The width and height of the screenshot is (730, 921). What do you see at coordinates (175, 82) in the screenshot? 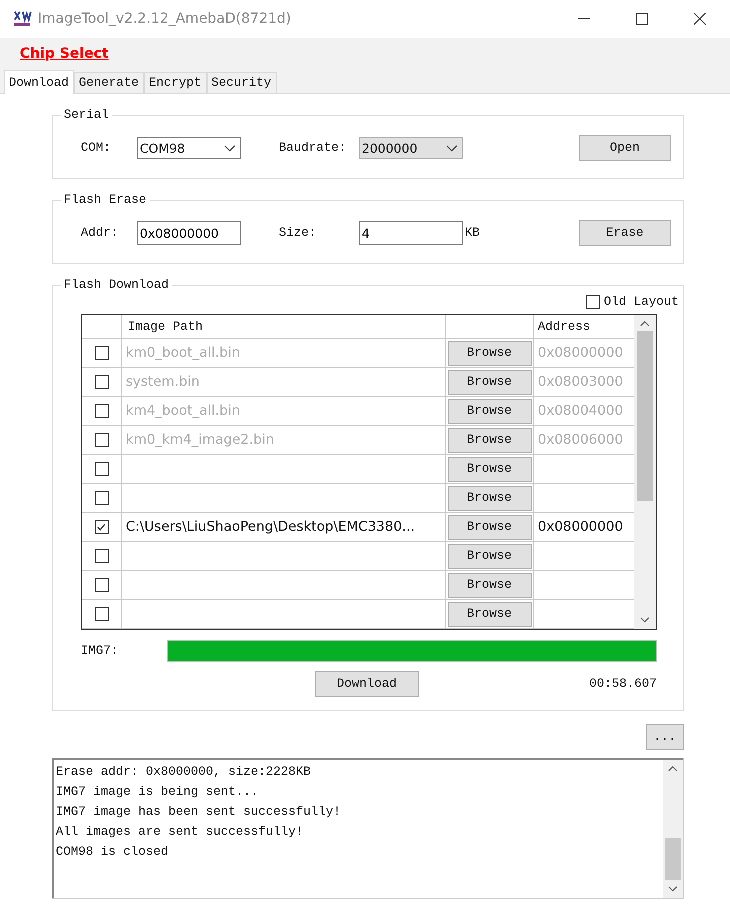
I see `tab: Encrypt` at bounding box center [175, 82].